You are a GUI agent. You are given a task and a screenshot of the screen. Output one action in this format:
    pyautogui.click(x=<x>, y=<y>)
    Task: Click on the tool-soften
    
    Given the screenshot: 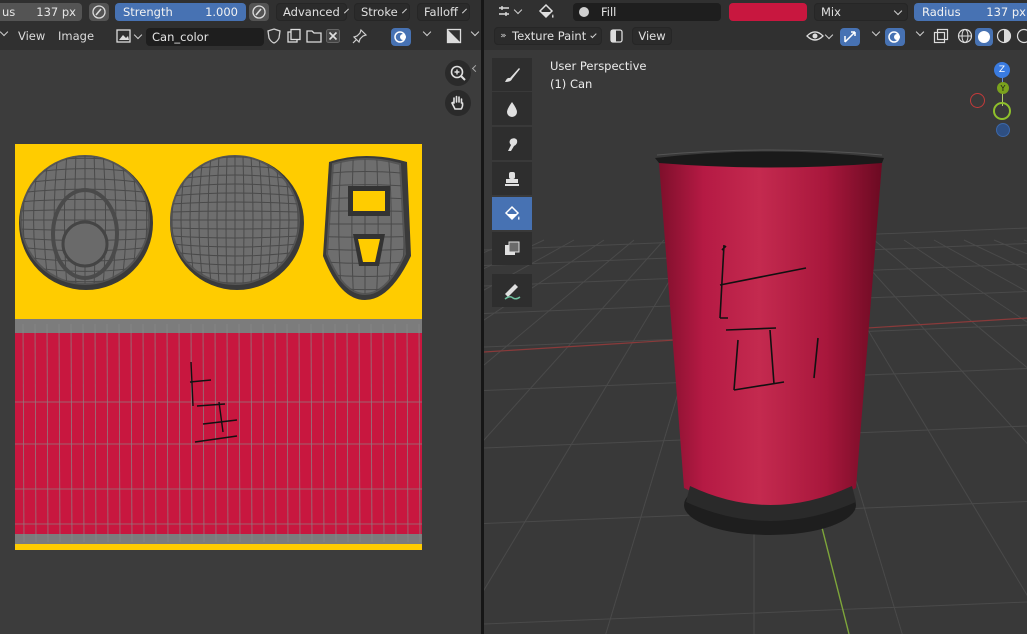 What is the action you would take?
    pyautogui.click(x=512, y=108)
    